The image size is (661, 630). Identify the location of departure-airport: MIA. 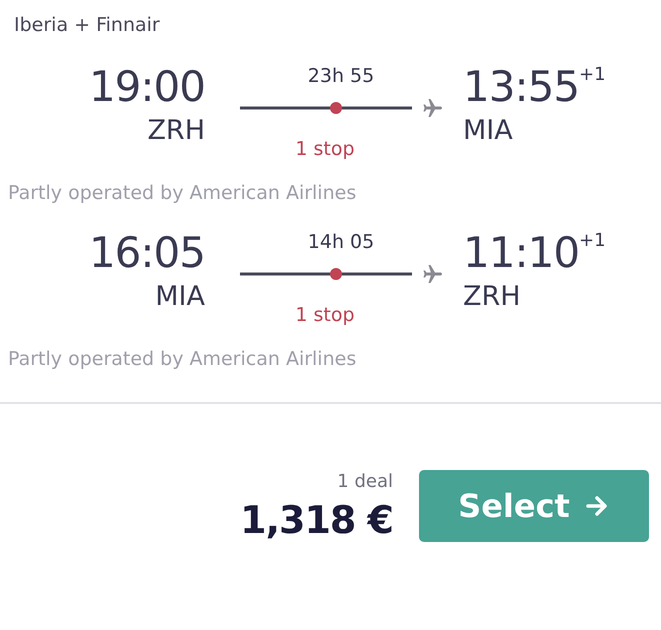
(180, 297).